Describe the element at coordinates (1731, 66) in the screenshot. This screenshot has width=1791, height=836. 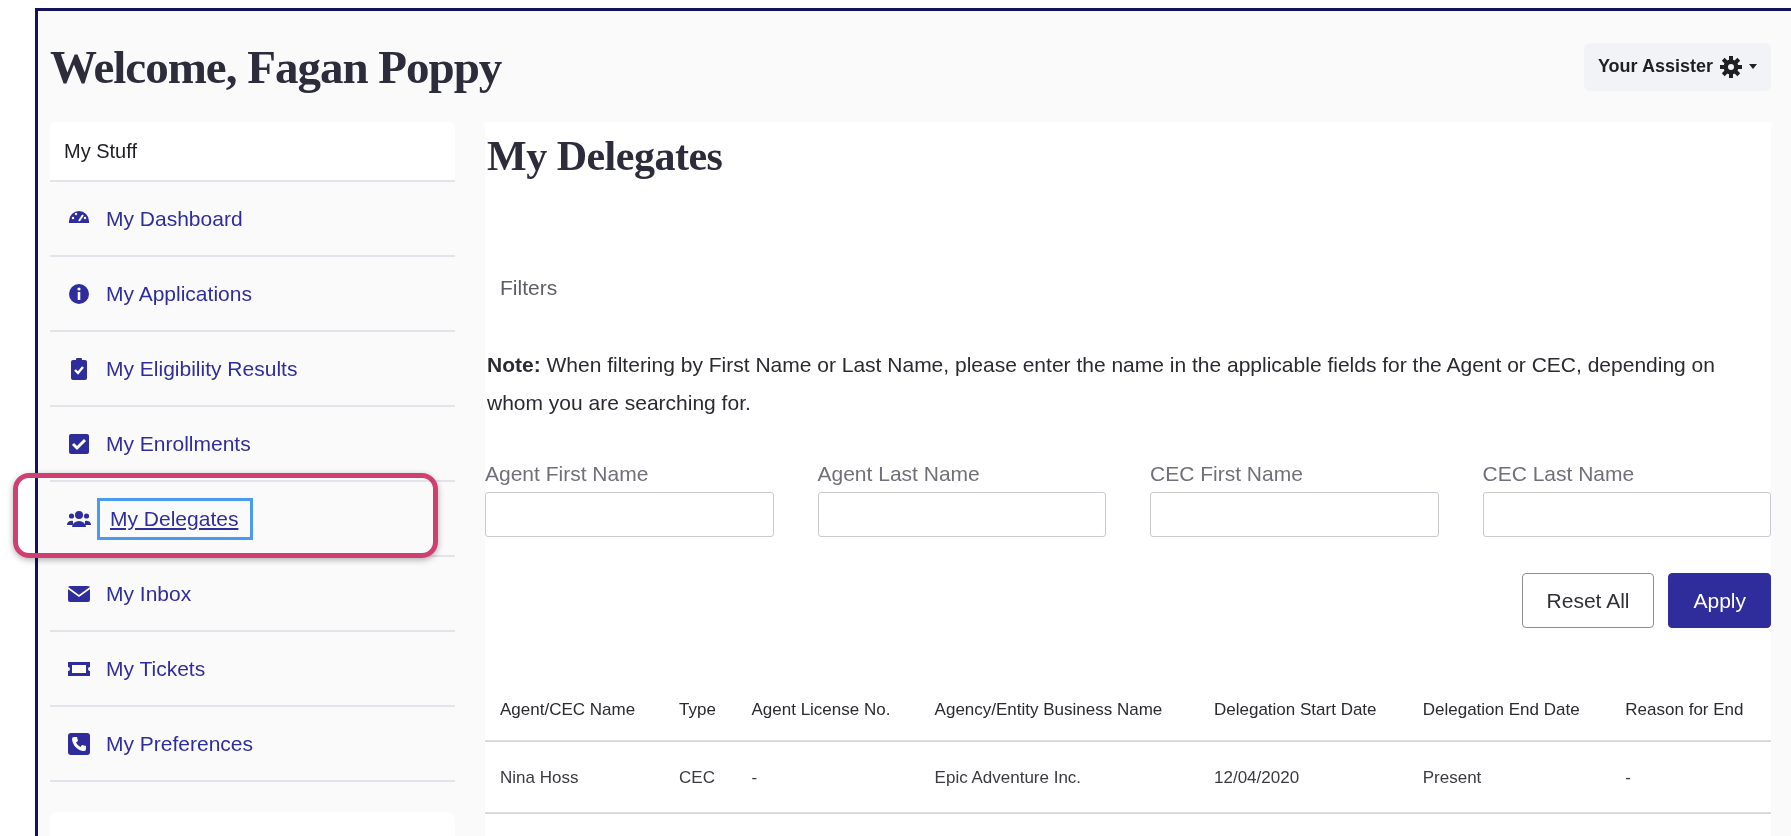
I see `settings-icon` at that location.